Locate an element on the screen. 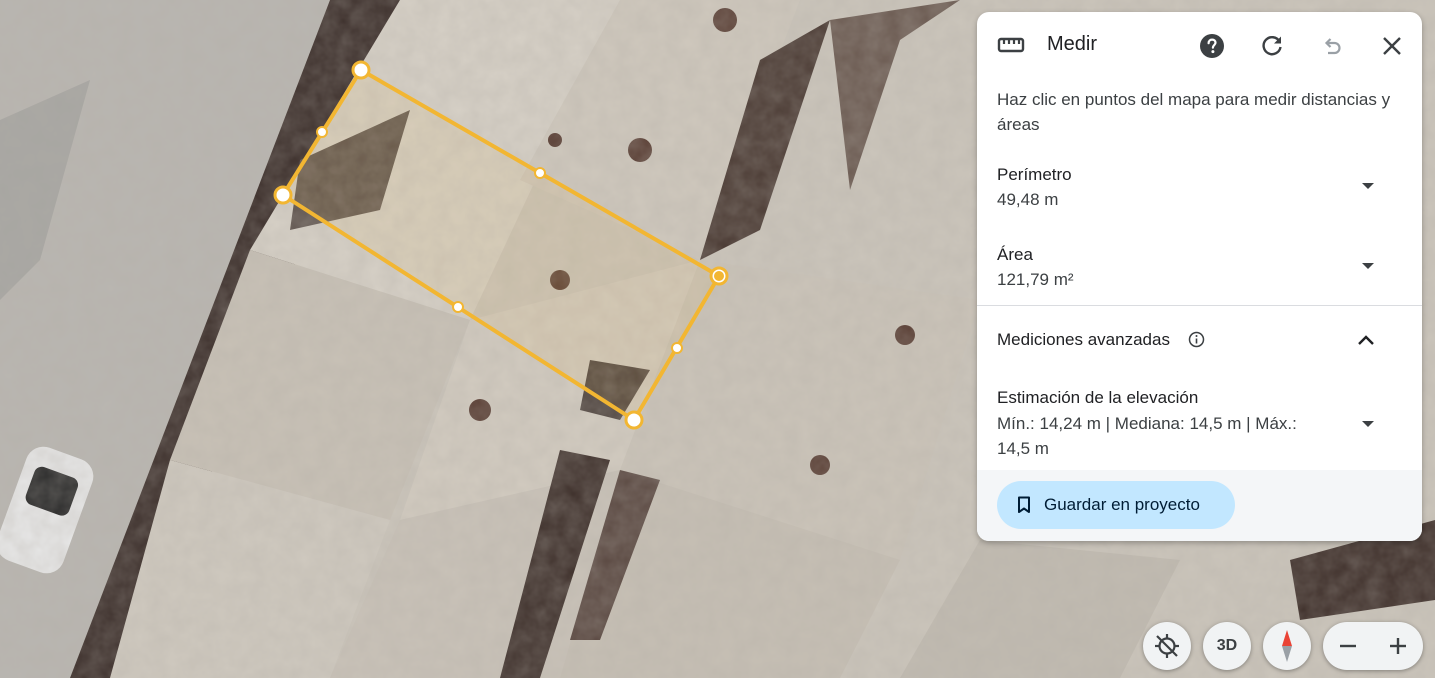 The width and height of the screenshot is (1435, 678). area-row: Área 121,79 m² is located at coordinates (1199, 273).